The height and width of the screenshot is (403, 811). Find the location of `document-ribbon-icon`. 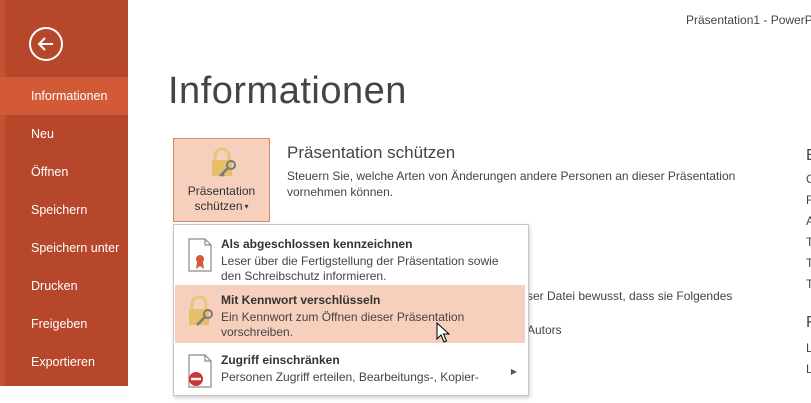

document-ribbon-icon is located at coordinates (200, 255).